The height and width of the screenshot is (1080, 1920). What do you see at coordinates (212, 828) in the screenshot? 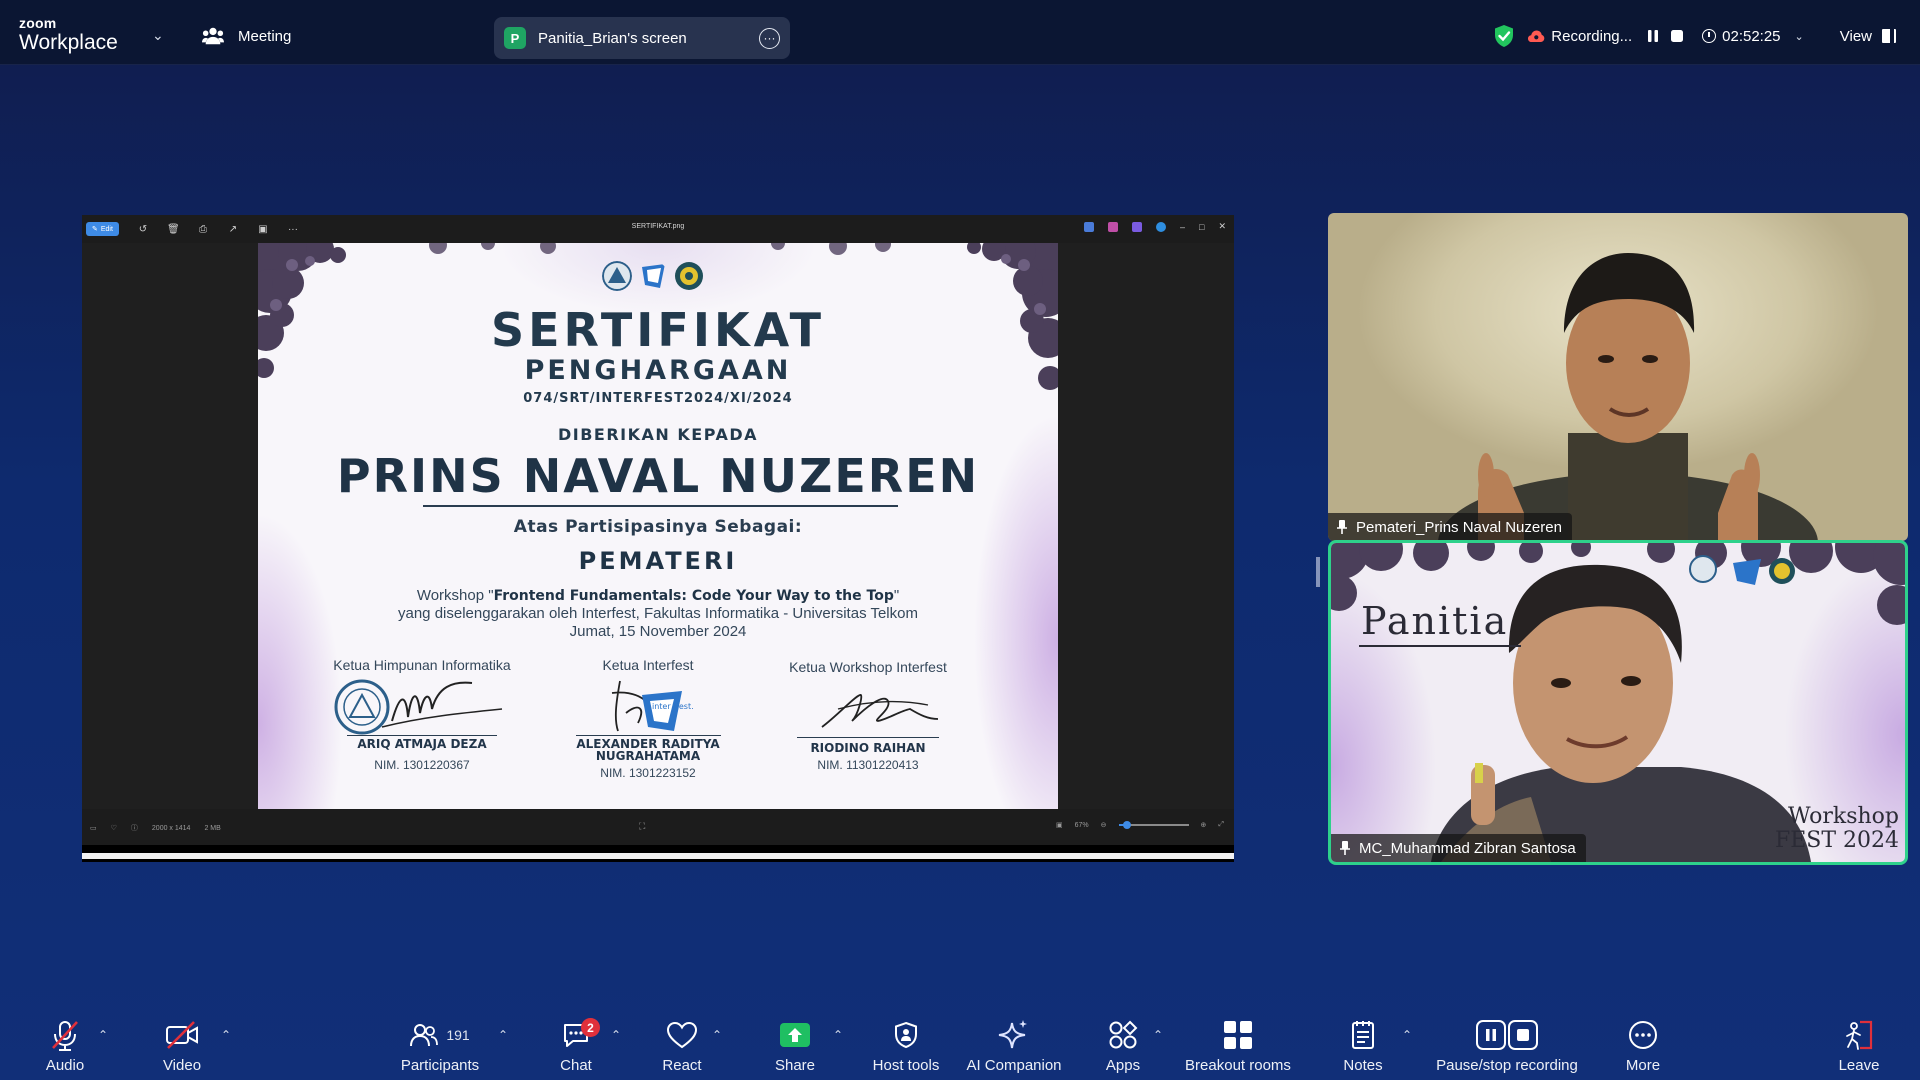
I see `image-file-size: 2 MB` at bounding box center [212, 828].